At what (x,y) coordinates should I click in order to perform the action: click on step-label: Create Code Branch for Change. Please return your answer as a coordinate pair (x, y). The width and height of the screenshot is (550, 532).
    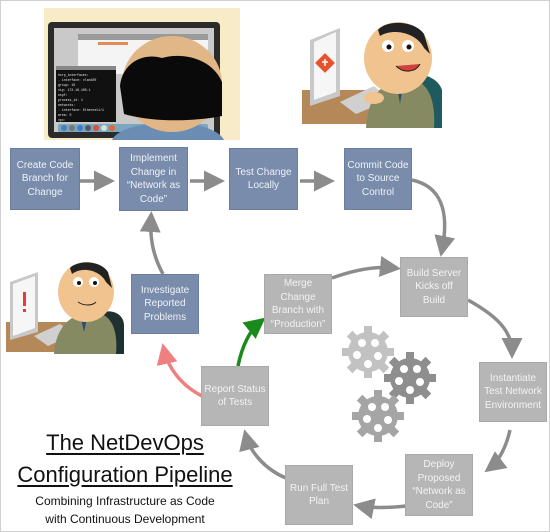
    Looking at the image, I should click on (45, 178).